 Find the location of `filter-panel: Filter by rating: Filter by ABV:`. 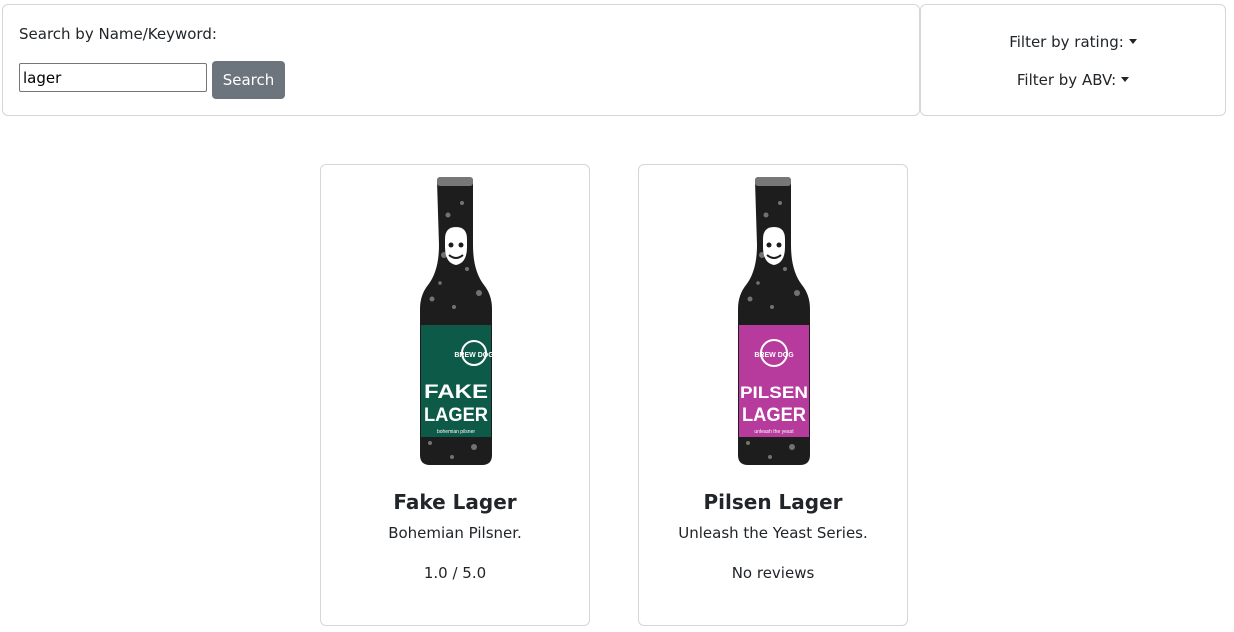

filter-panel: Filter by rating: Filter by ABV: is located at coordinates (1073, 60).